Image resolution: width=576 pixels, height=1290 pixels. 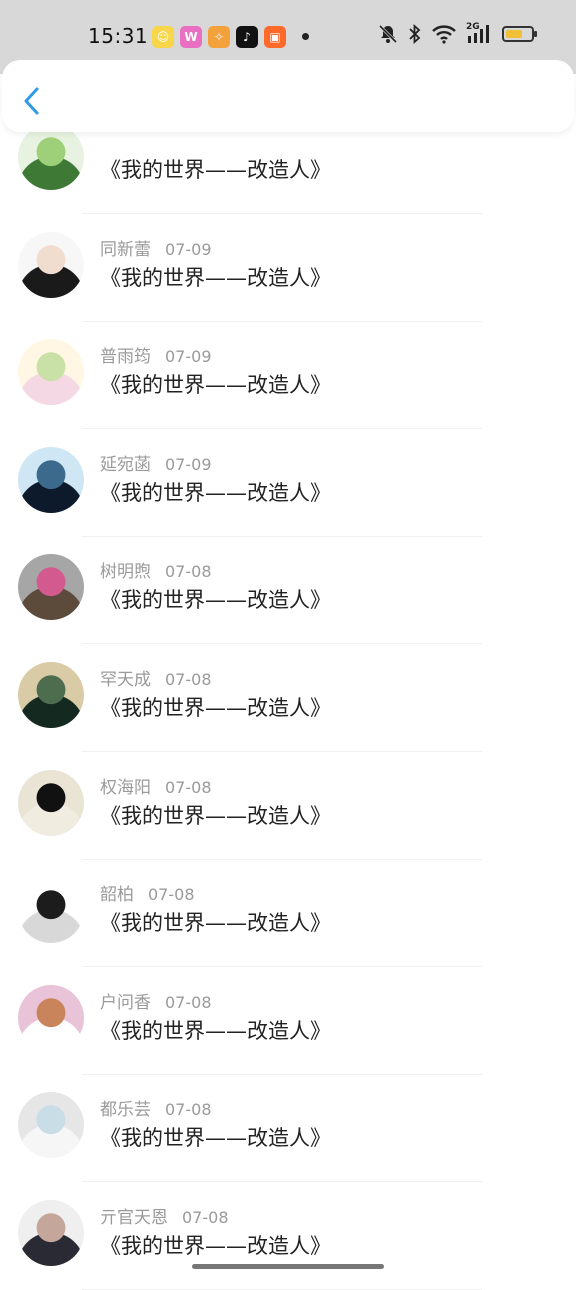 I want to click on app-icon-5: ▣, so click(x=275, y=37).